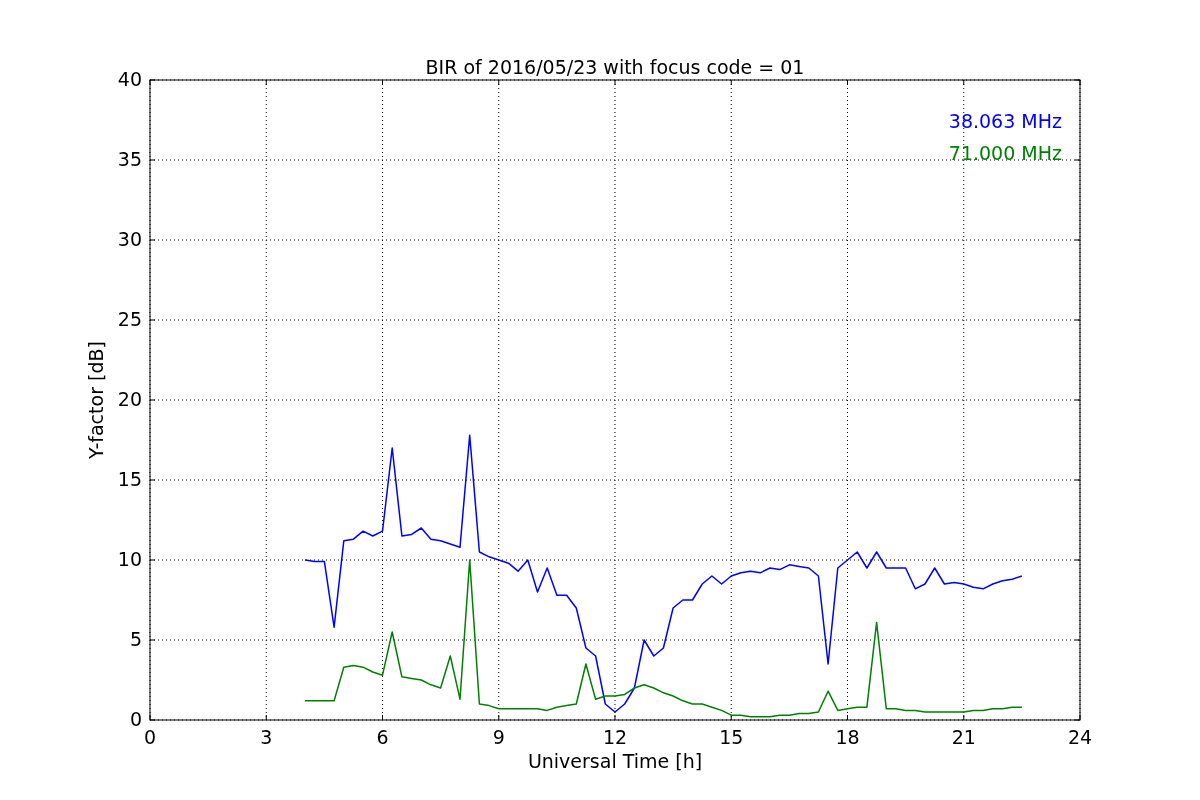 This screenshot has height=800, width=1200. What do you see at coordinates (731, 737) in the screenshot?
I see `x-tick-label: 15` at bounding box center [731, 737].